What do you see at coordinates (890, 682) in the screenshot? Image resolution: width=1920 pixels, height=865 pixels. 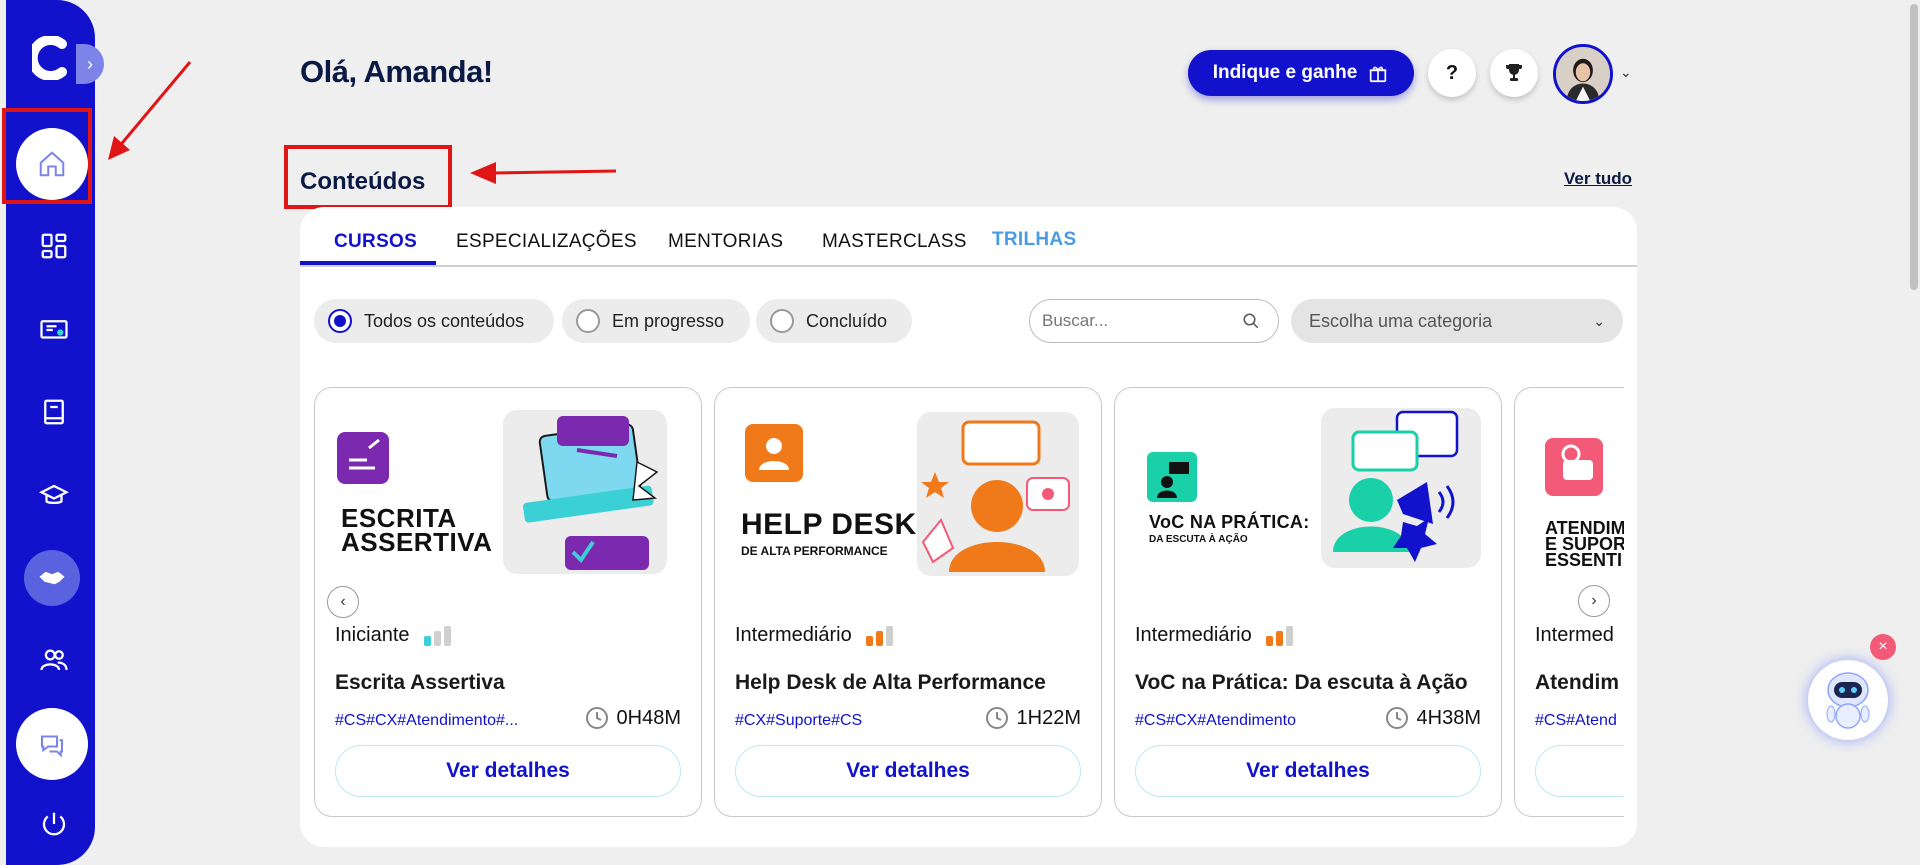 I see `course-title: Help Desk de Alta Performance` at bounding box center [890, 682].